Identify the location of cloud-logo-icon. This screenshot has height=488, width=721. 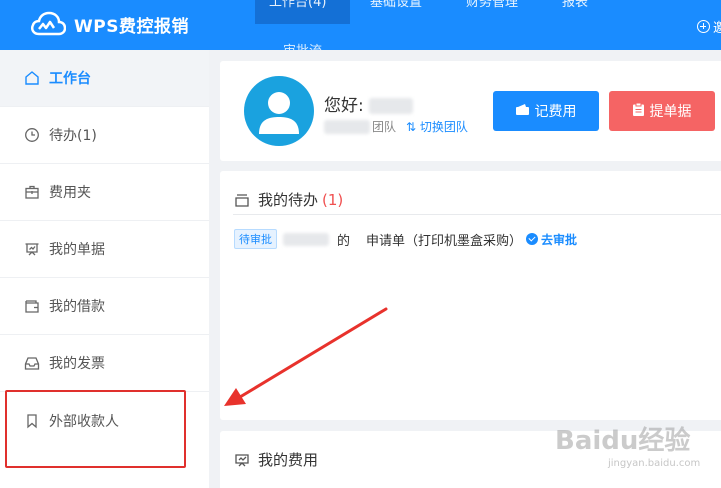
(48, 23).